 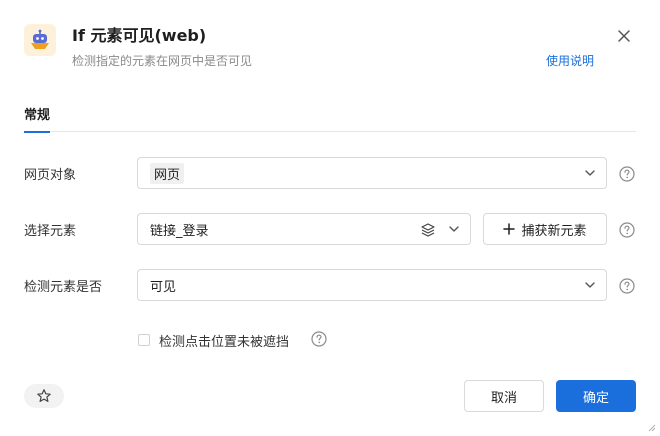 I want to click on capture-new-element-label: 捕获新元素, so click(x=554, y=231).